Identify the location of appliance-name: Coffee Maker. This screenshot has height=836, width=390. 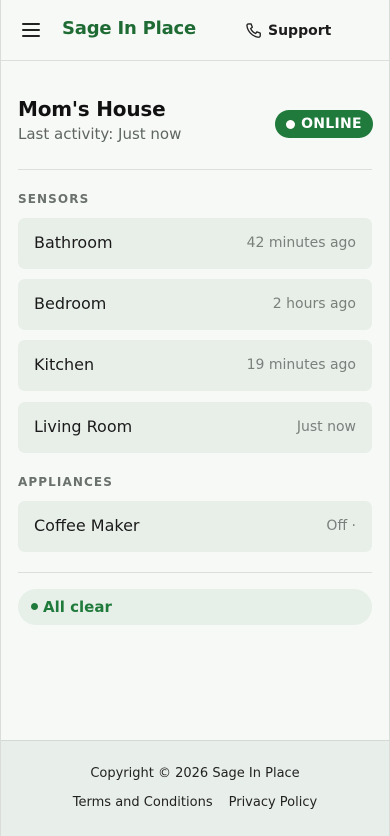
(87, 525).